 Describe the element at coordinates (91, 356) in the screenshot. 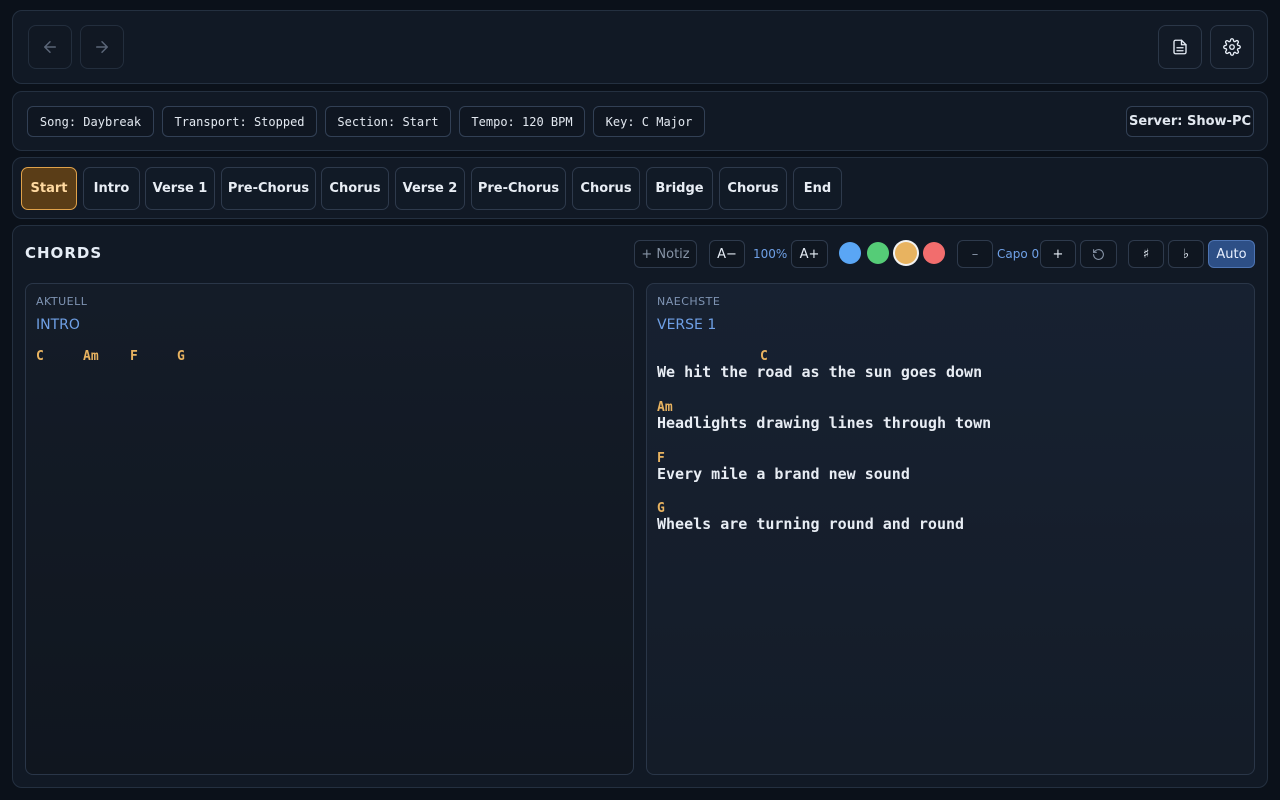

I see `chord: Am` at that location.